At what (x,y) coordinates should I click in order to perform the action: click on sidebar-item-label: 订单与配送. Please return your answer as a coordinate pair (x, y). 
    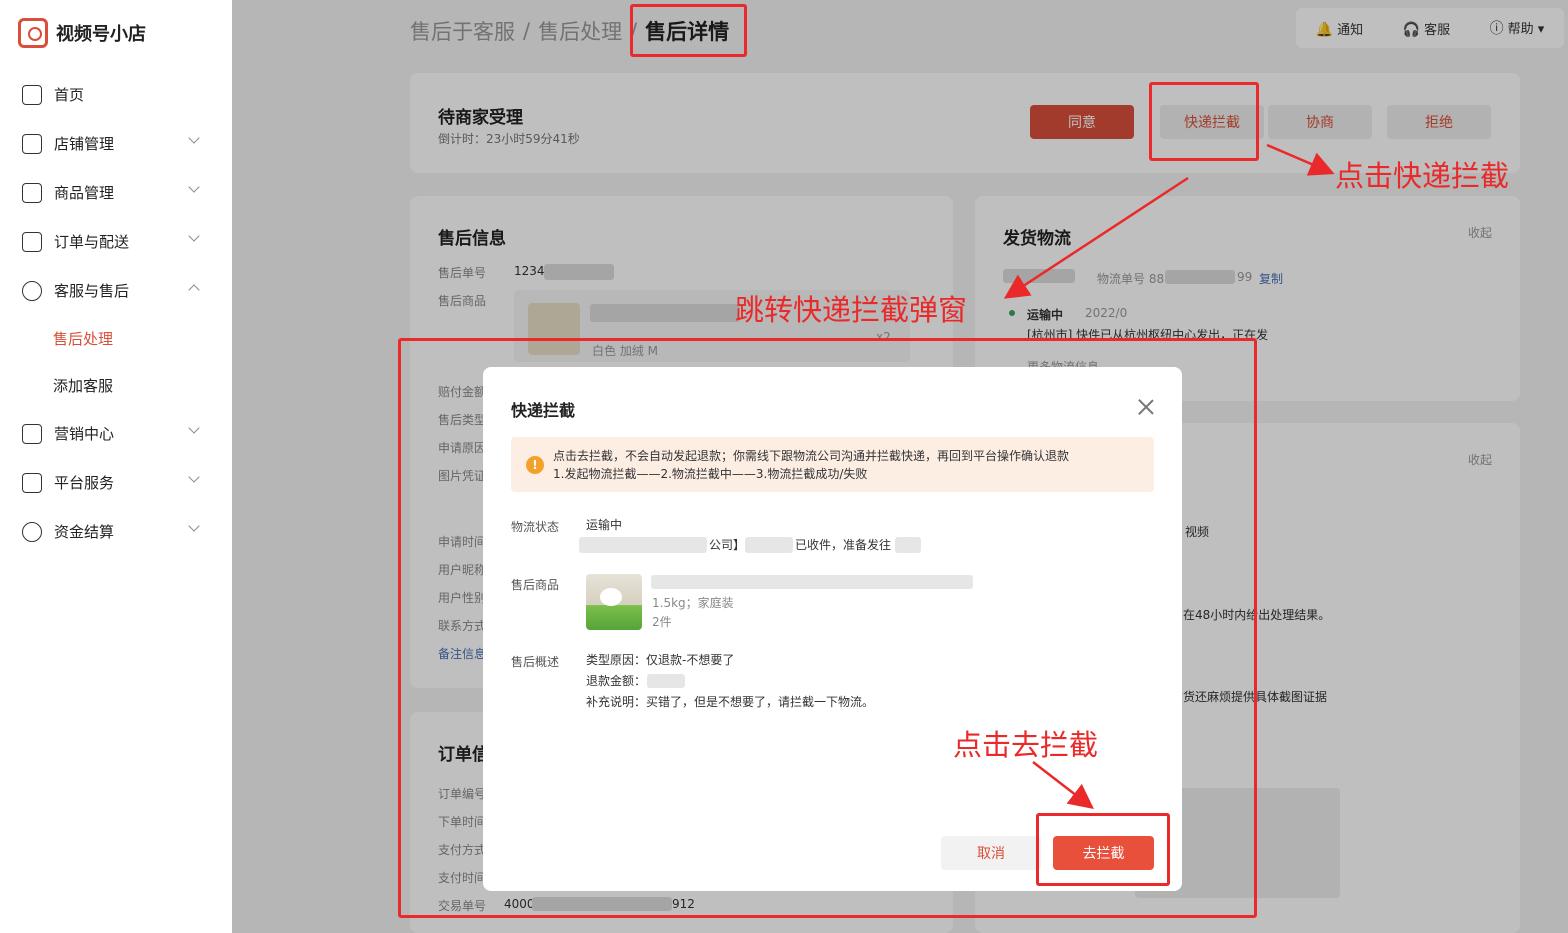
    Looking at the image, I should click on (92, 242).